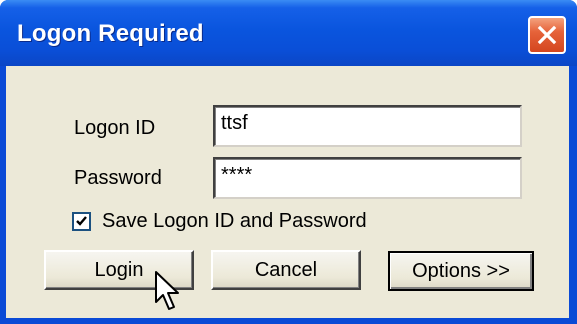 The width and height of the screenshot is (577, 324). Describe the element at coordinates (167, 290) in the screenshot. I see `arrow-cursor-icon` at that location.